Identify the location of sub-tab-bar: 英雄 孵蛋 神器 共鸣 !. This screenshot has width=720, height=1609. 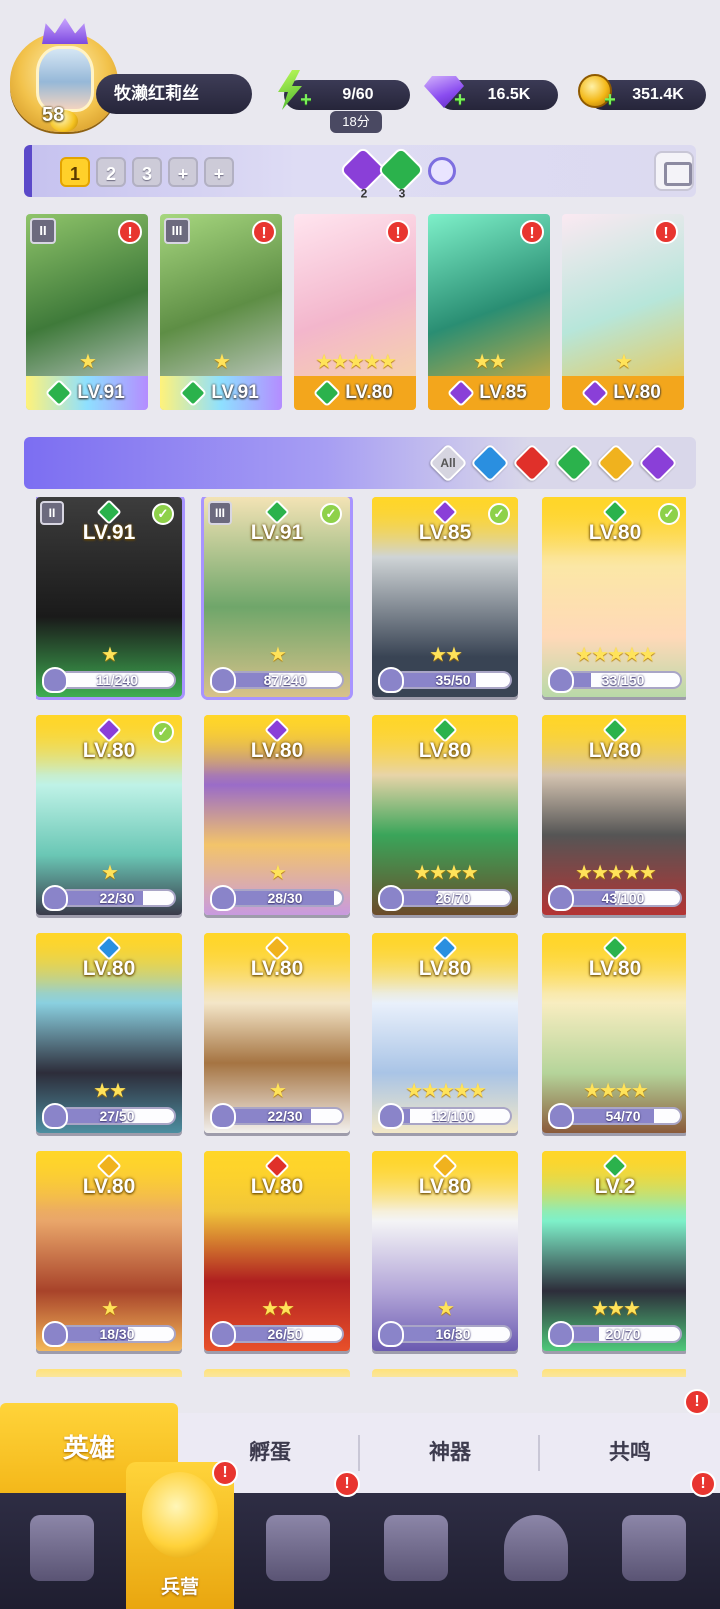
(360, 1441).